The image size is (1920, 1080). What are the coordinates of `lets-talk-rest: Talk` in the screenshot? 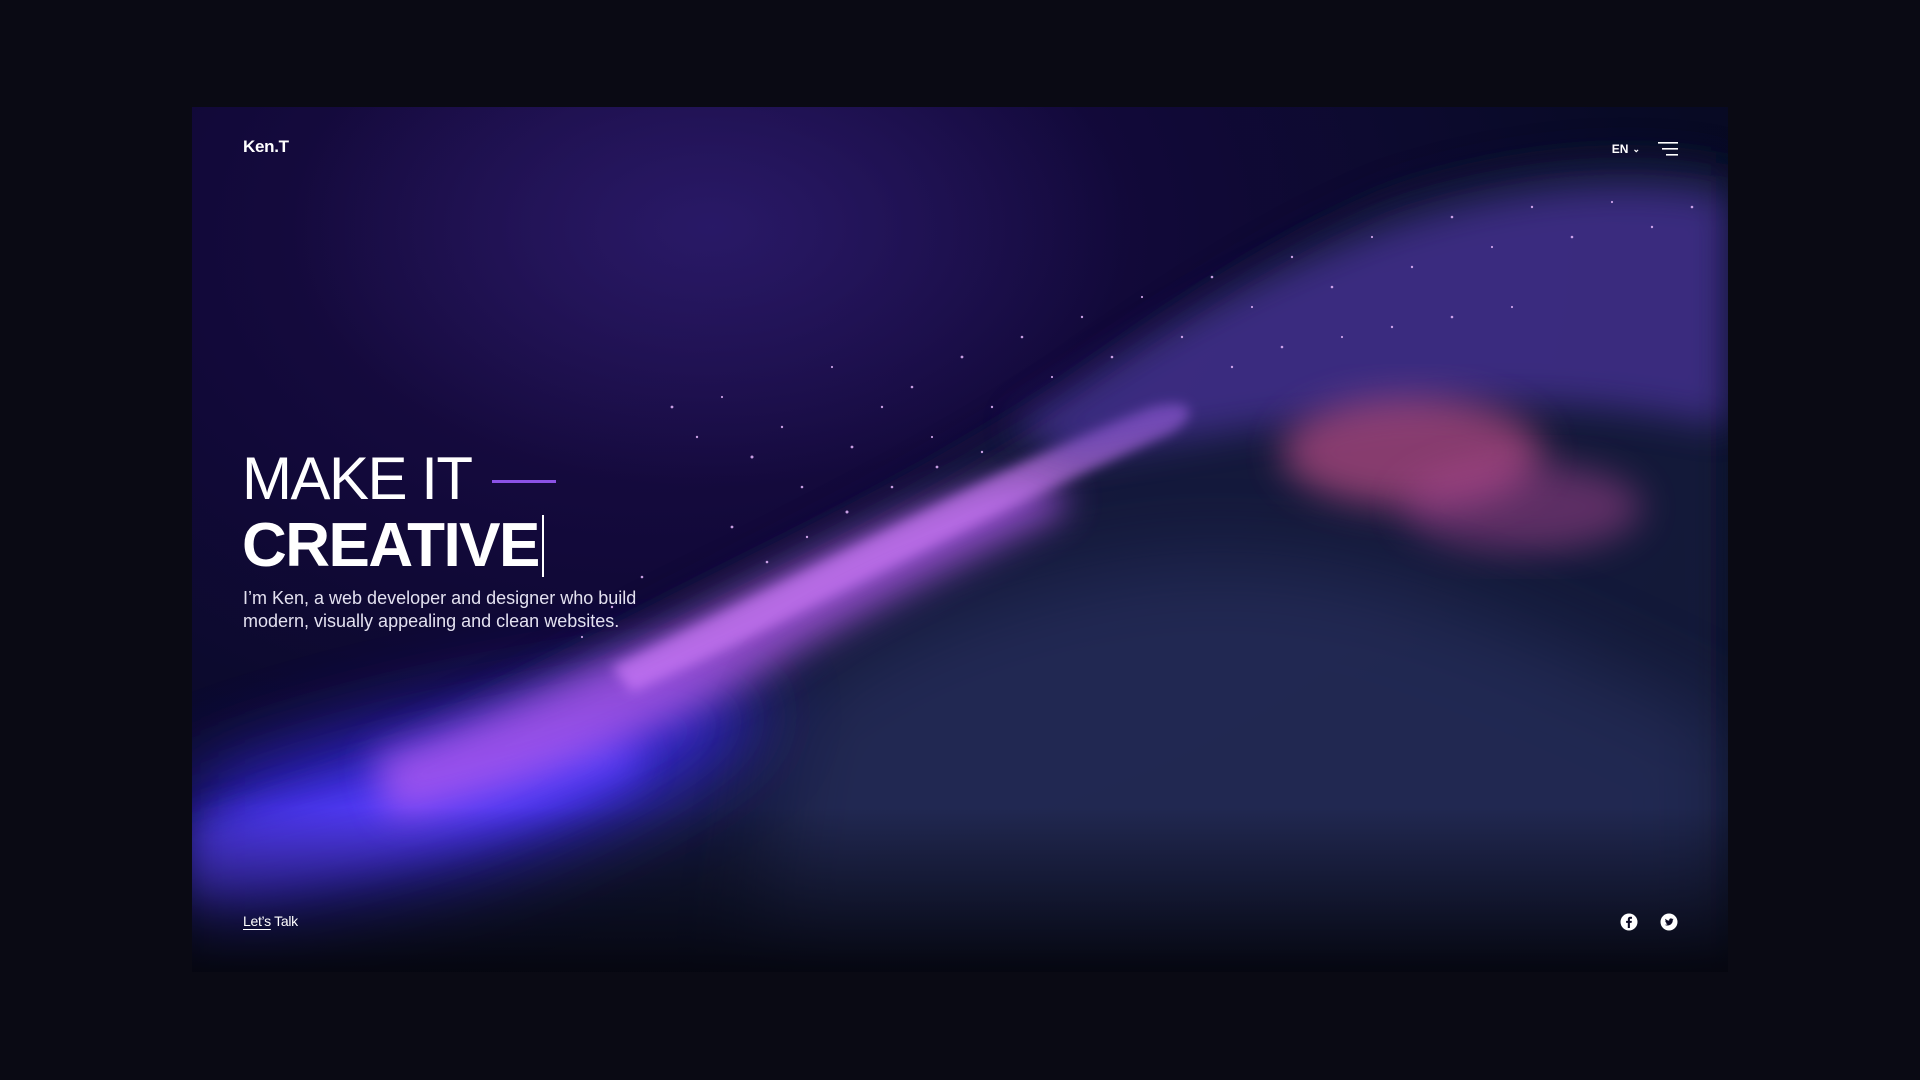 It's located at (284, 921).